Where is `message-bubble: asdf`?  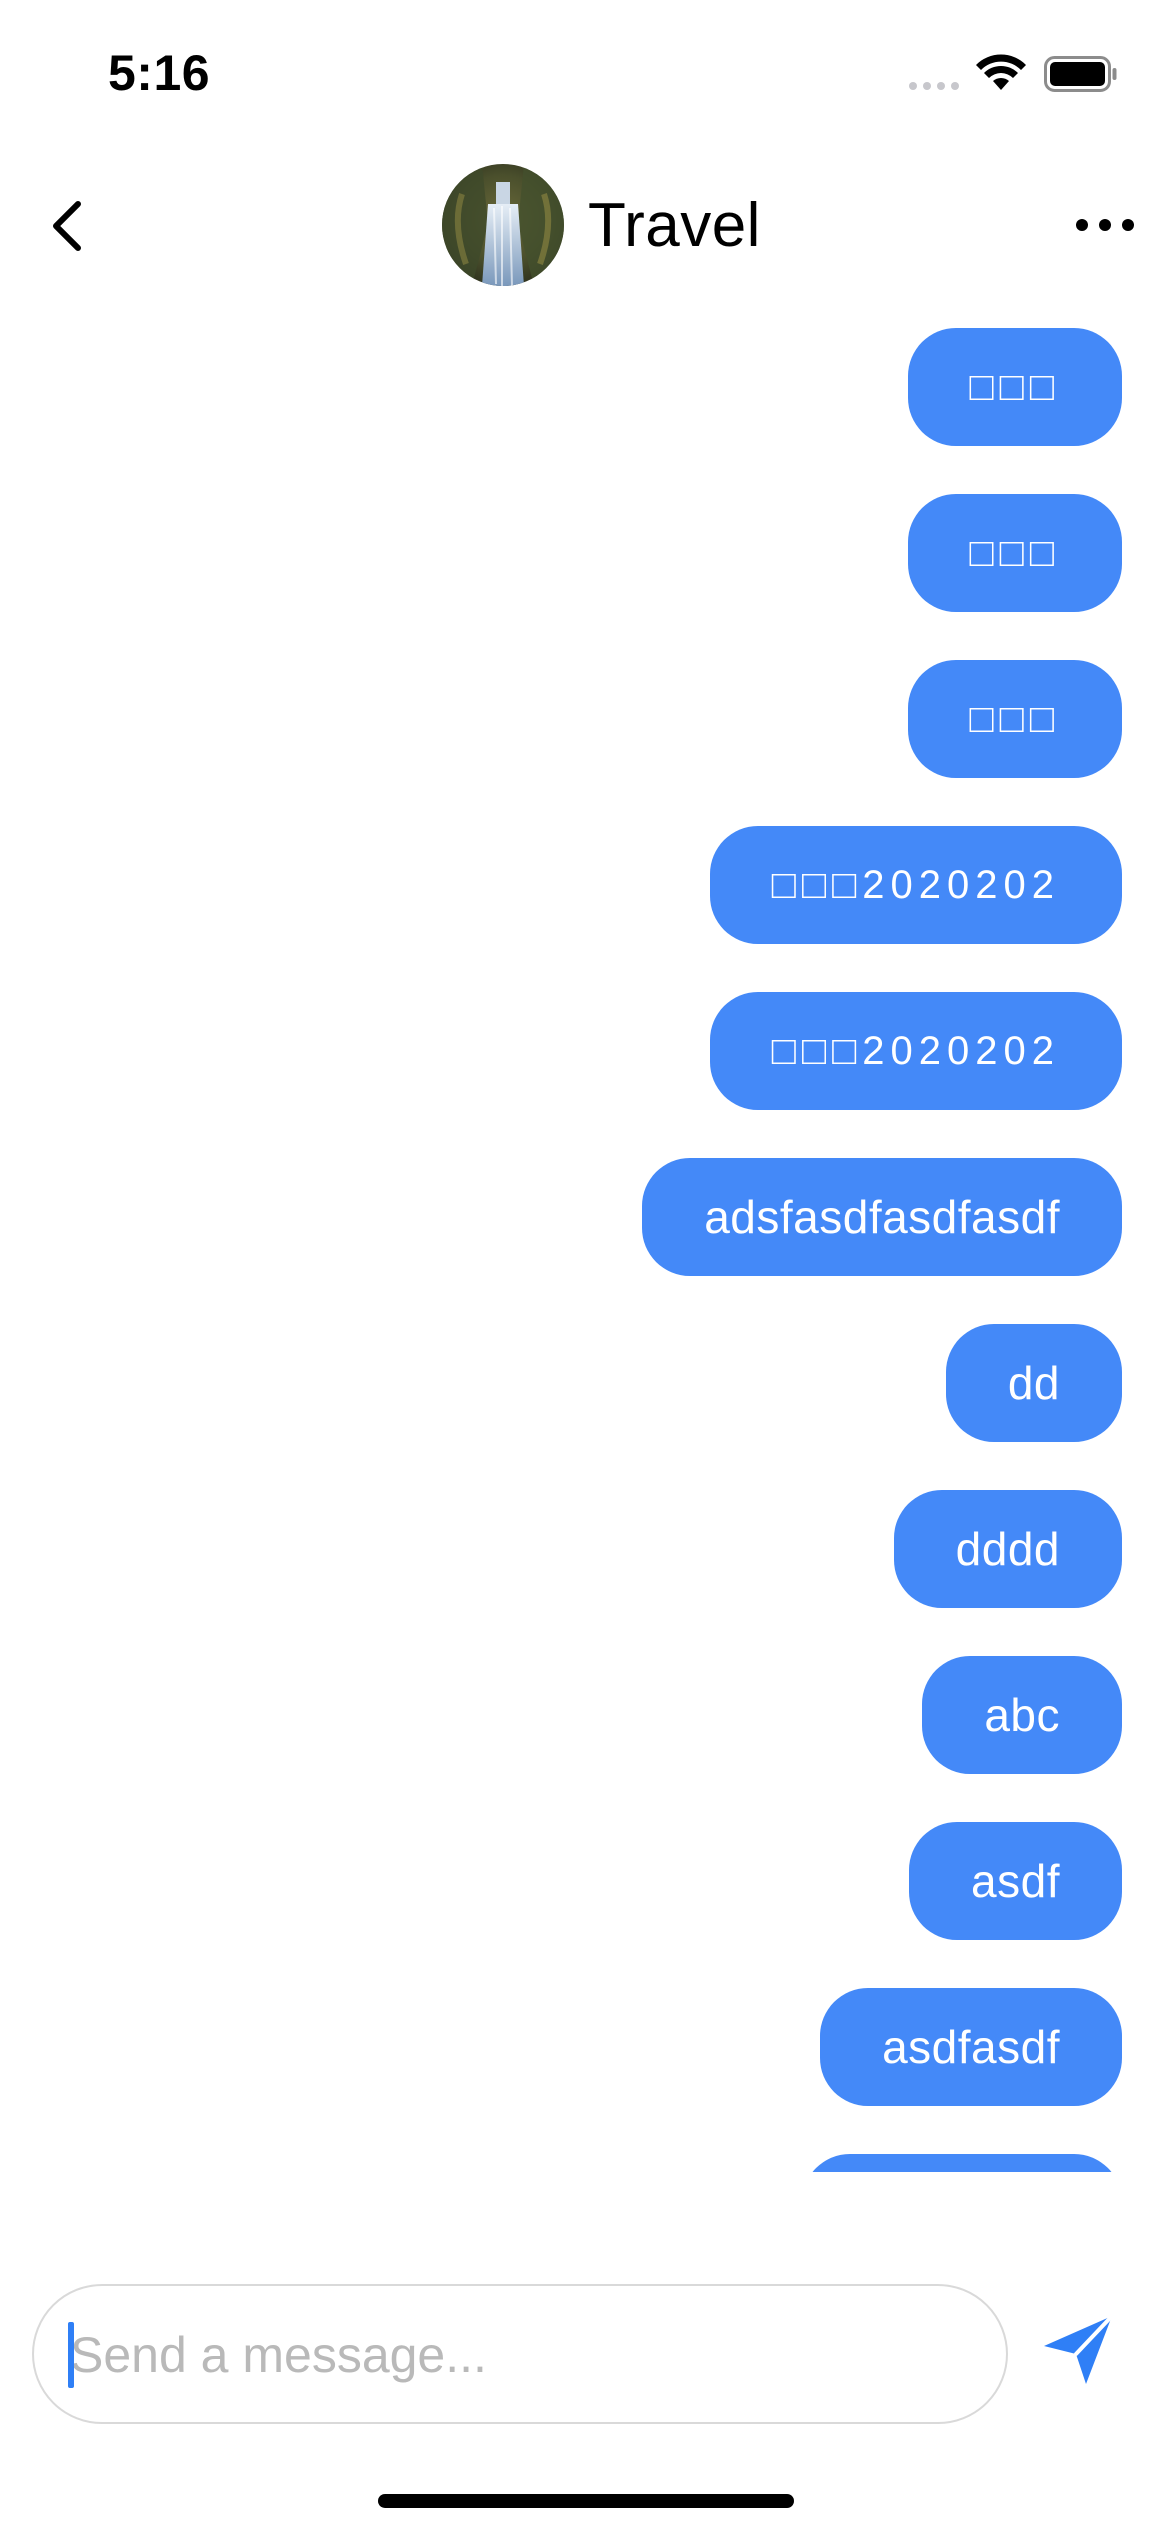 message-bubble: asdf is located at coordinates (1015, 1881).